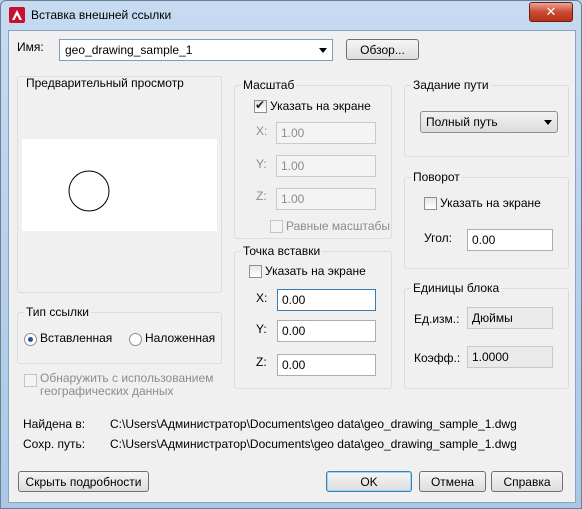 This screenshot has width=582, height=509. Describe the element at coordinates (261, 196) in the screenshot. I see `scale-z-label: Z:` at that location.